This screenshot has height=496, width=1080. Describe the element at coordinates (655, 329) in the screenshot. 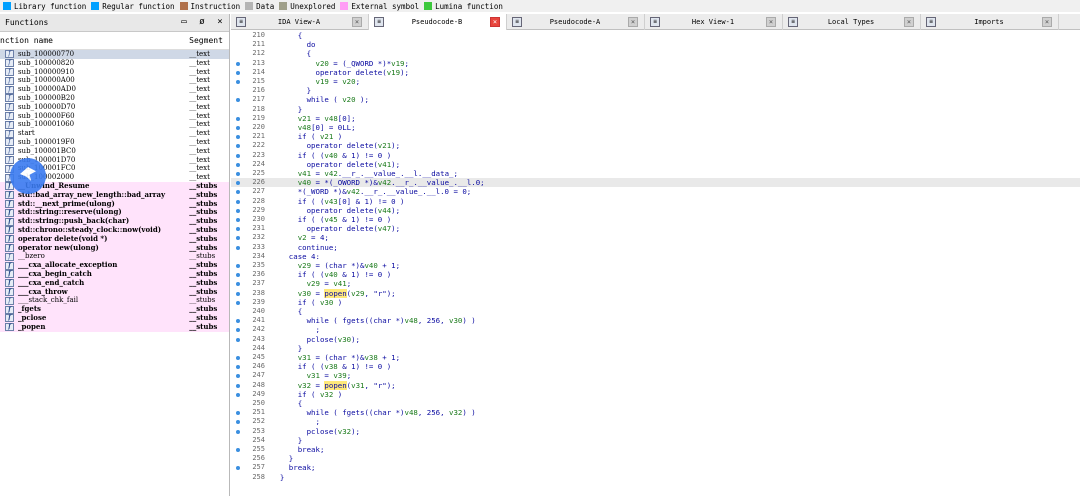

I see `code-line: 242 ;` at that location.